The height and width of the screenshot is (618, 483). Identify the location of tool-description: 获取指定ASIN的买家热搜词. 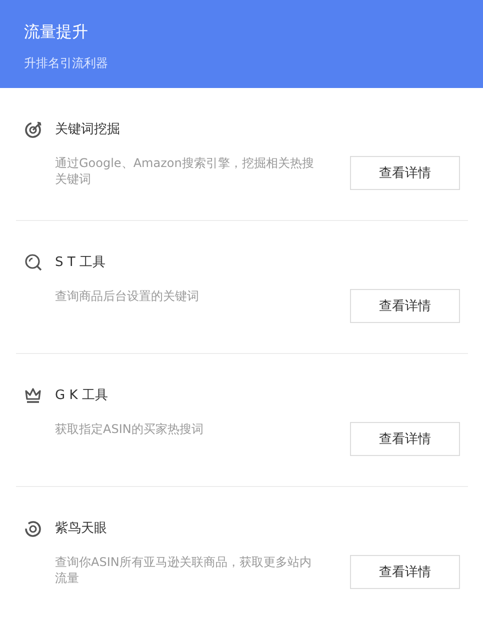
(129, 429).